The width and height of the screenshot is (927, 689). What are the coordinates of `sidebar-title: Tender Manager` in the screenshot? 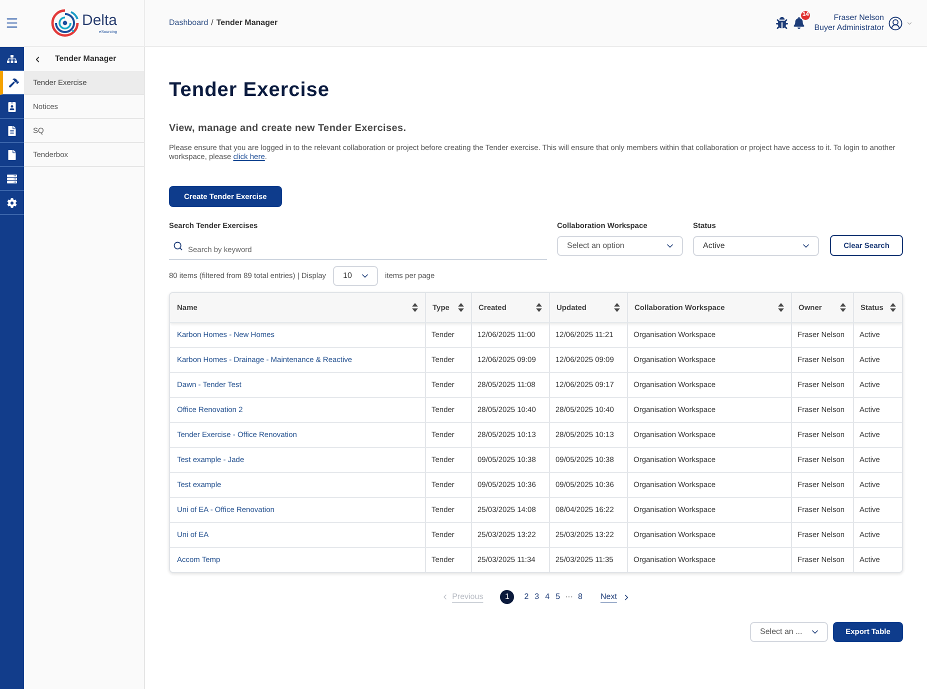 It's located at (85, 59).